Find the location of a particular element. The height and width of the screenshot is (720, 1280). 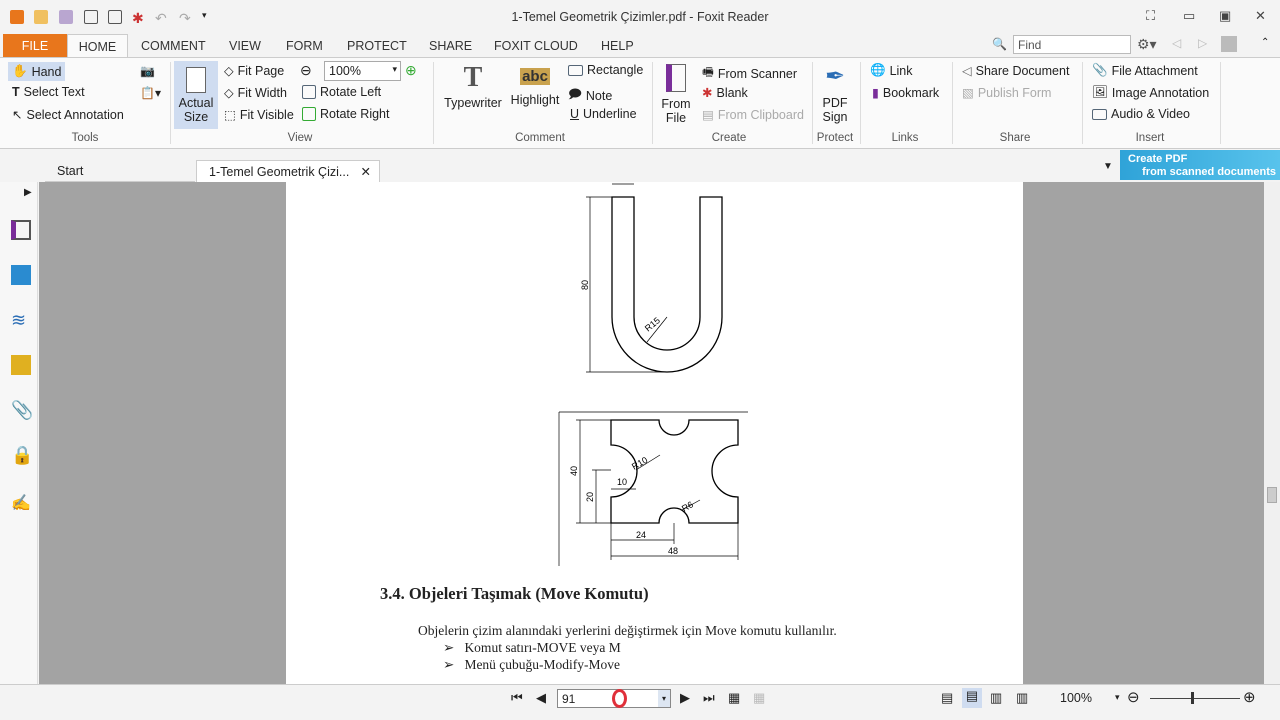

u-shape-outline is located at coordinates (667, 284).